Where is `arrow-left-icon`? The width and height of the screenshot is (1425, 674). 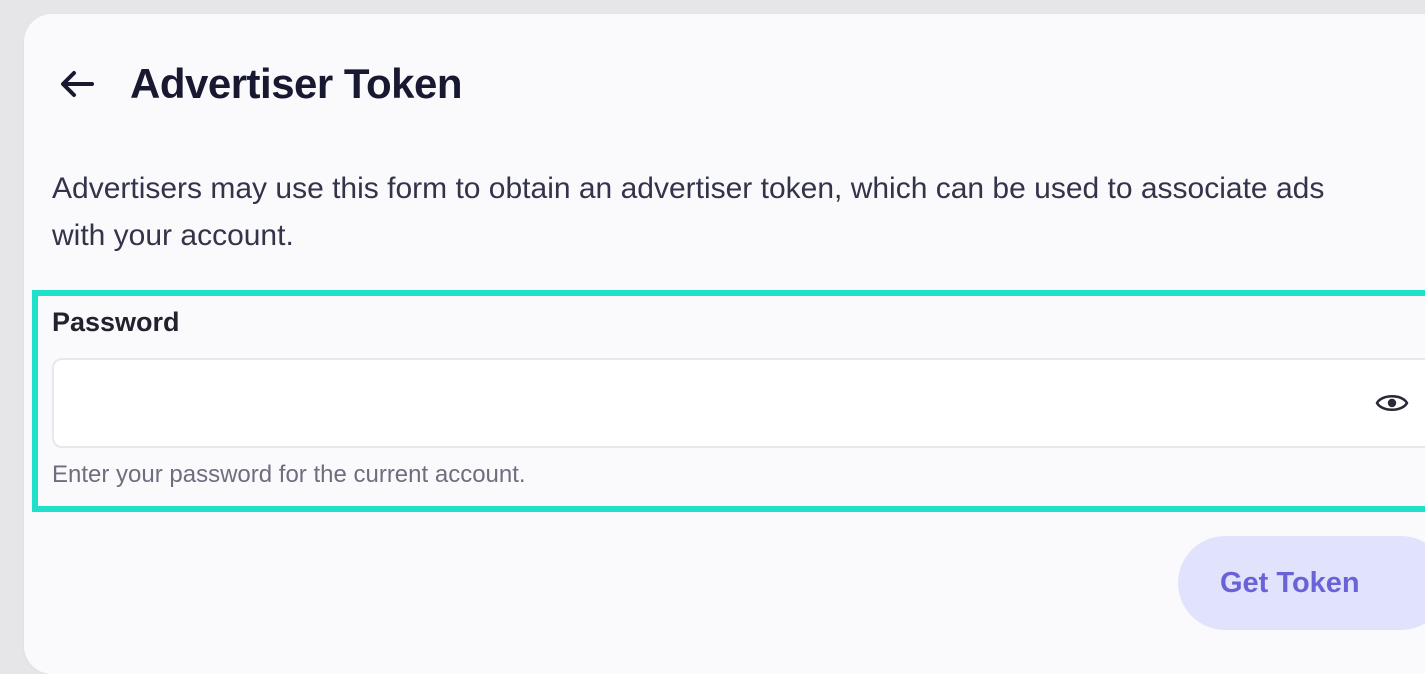 arrow-left-icon is located at coordinates (80, 84).